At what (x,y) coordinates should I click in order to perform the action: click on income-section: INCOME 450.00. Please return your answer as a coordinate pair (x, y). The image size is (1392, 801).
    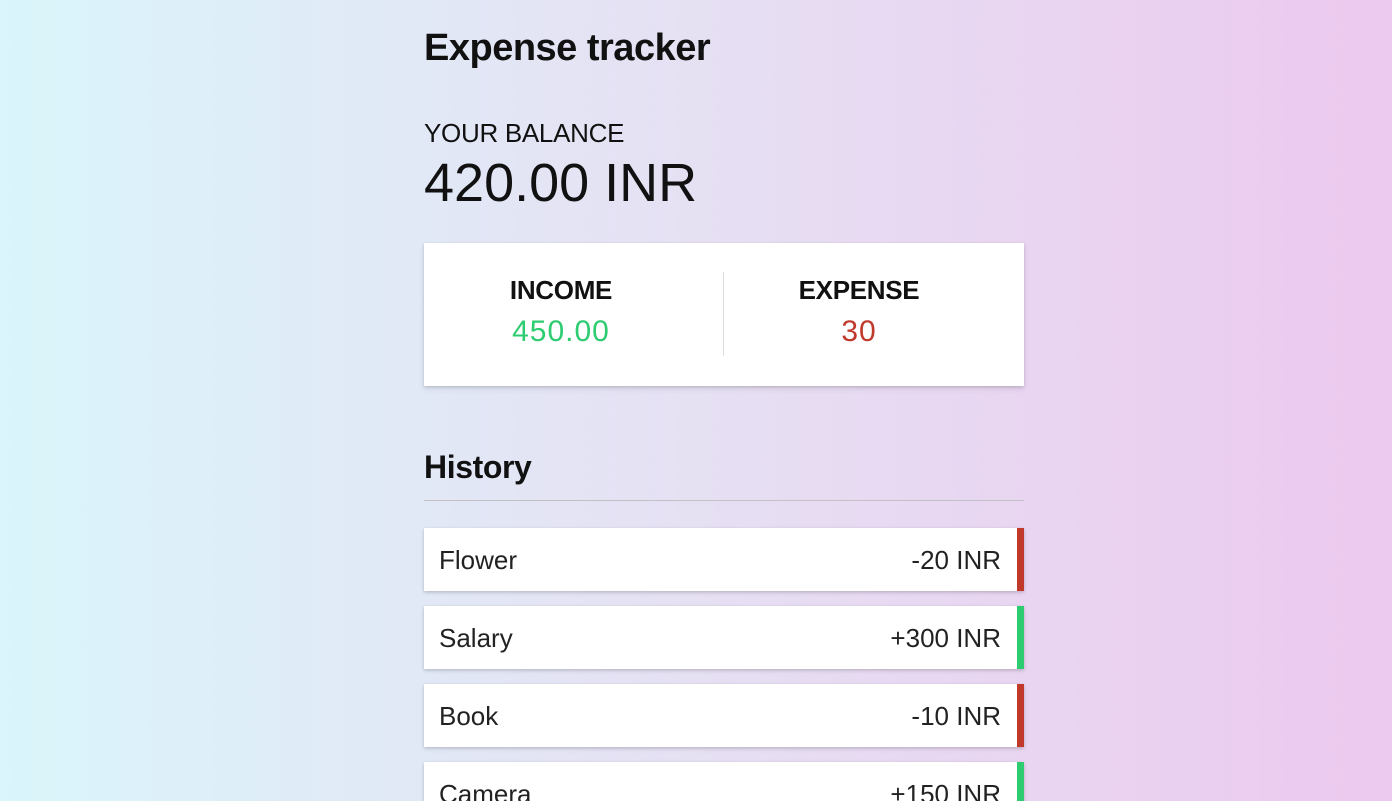
    Looking at the image, I should click on (574, 314).